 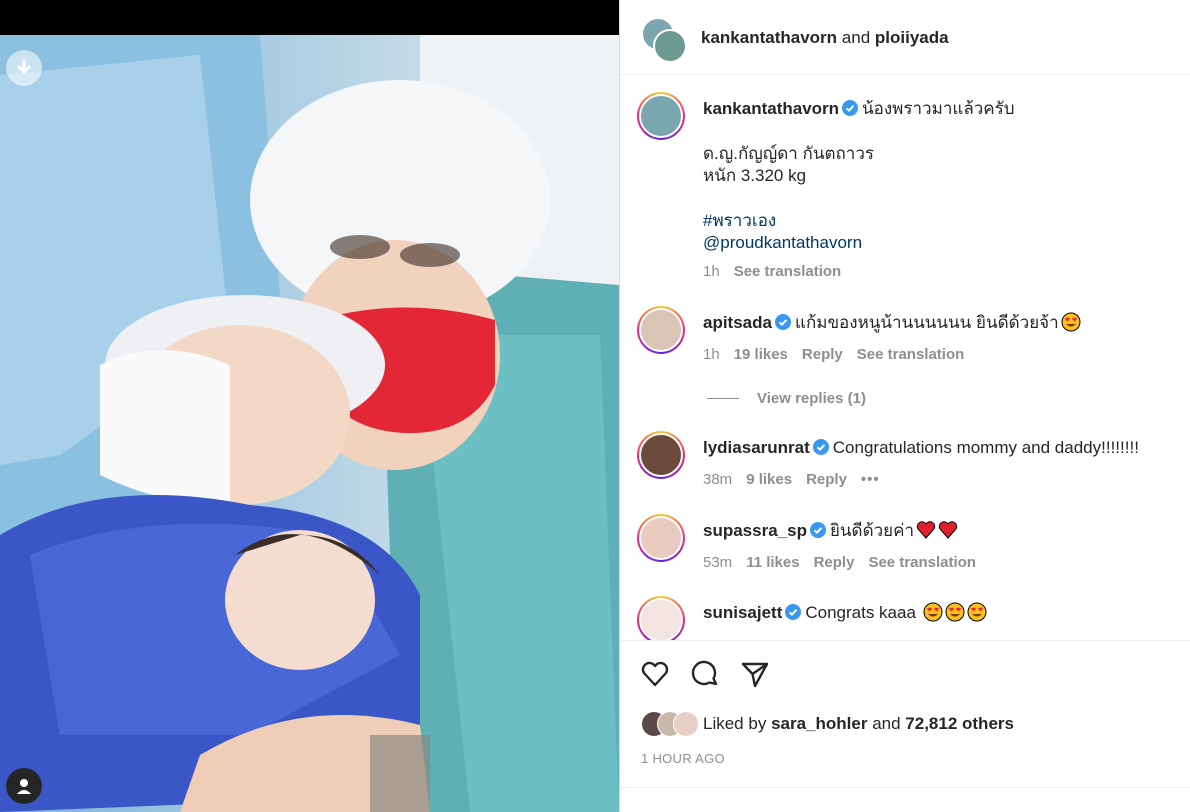 What do you see at coordinates (711, 354) in the screenshot?
I see `comment-time: 1h` at bounding box center [711, 354].